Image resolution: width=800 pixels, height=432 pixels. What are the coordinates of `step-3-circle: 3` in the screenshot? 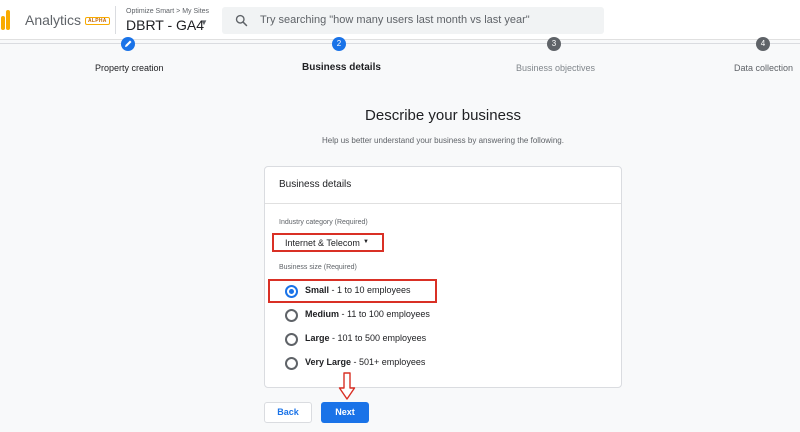 It's located at (554, 44).